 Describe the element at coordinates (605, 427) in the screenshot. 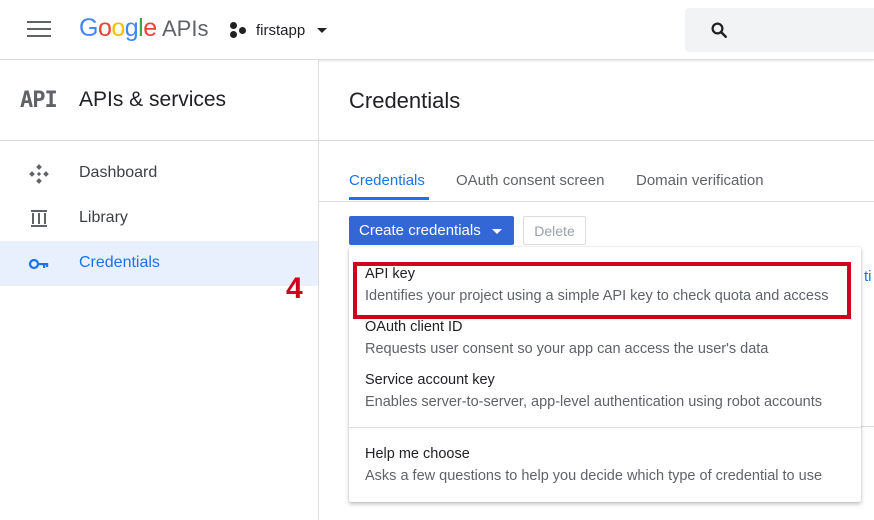

I see `menu-divider` at that location.